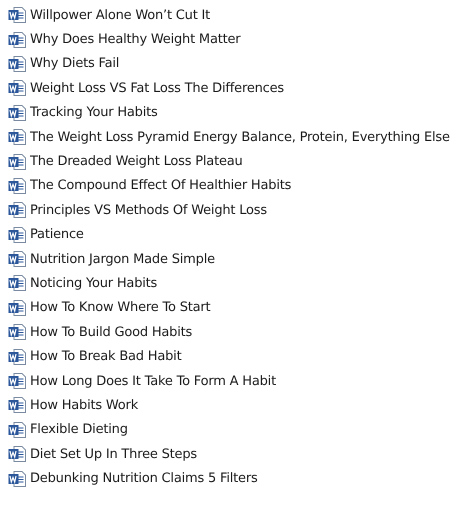  What do you see at coordinates (94, 112) in the screenshot?
I see `file-name: Tracking Your Habits` at bounding box center [94, 112].